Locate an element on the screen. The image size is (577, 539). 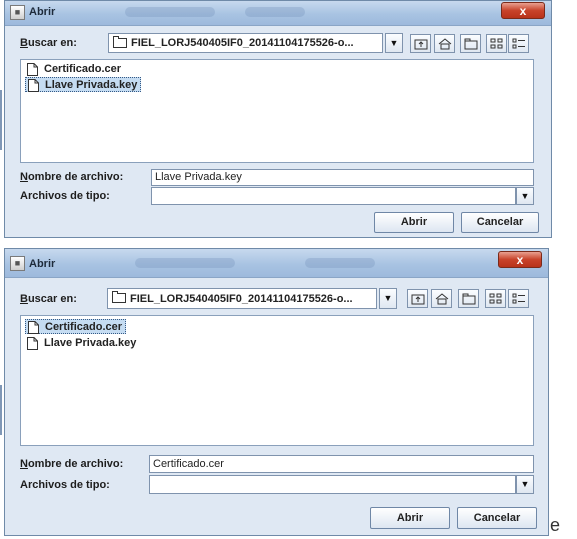
stray-text: e is located at coordinates (555, 525).